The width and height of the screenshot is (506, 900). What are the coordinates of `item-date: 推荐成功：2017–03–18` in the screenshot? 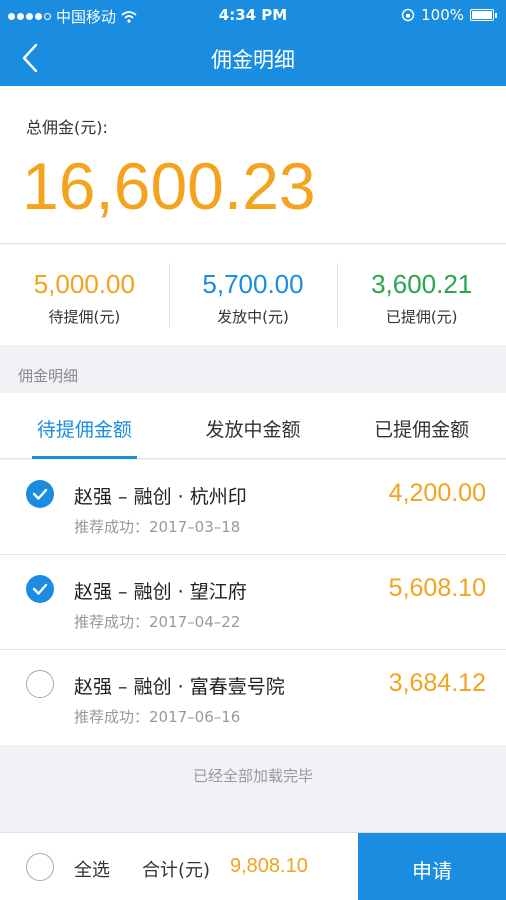 It's located at (157, 527).